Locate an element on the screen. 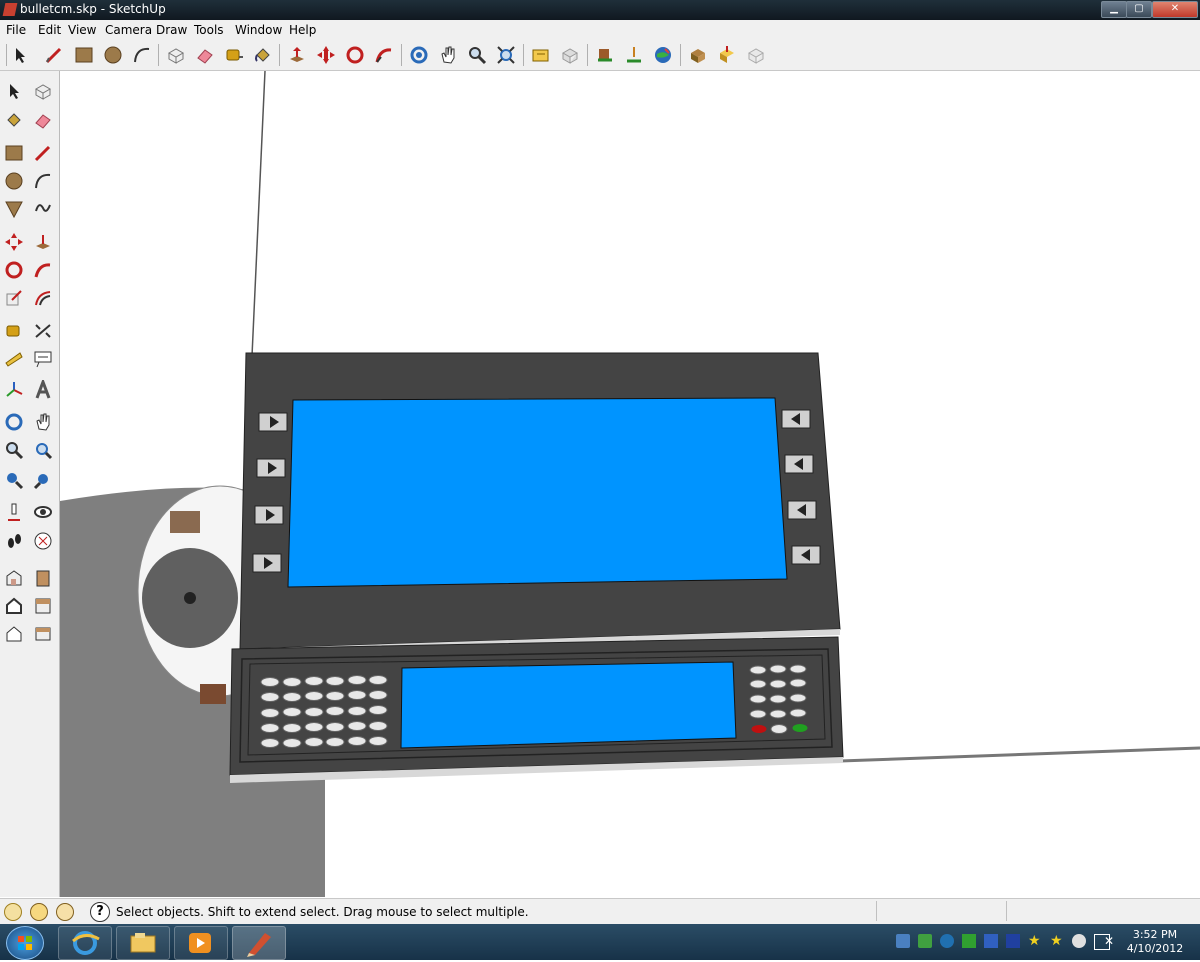 The height and width of the screenshot is (962, 1200). help-user-icon is located at coordinates (65, 912).